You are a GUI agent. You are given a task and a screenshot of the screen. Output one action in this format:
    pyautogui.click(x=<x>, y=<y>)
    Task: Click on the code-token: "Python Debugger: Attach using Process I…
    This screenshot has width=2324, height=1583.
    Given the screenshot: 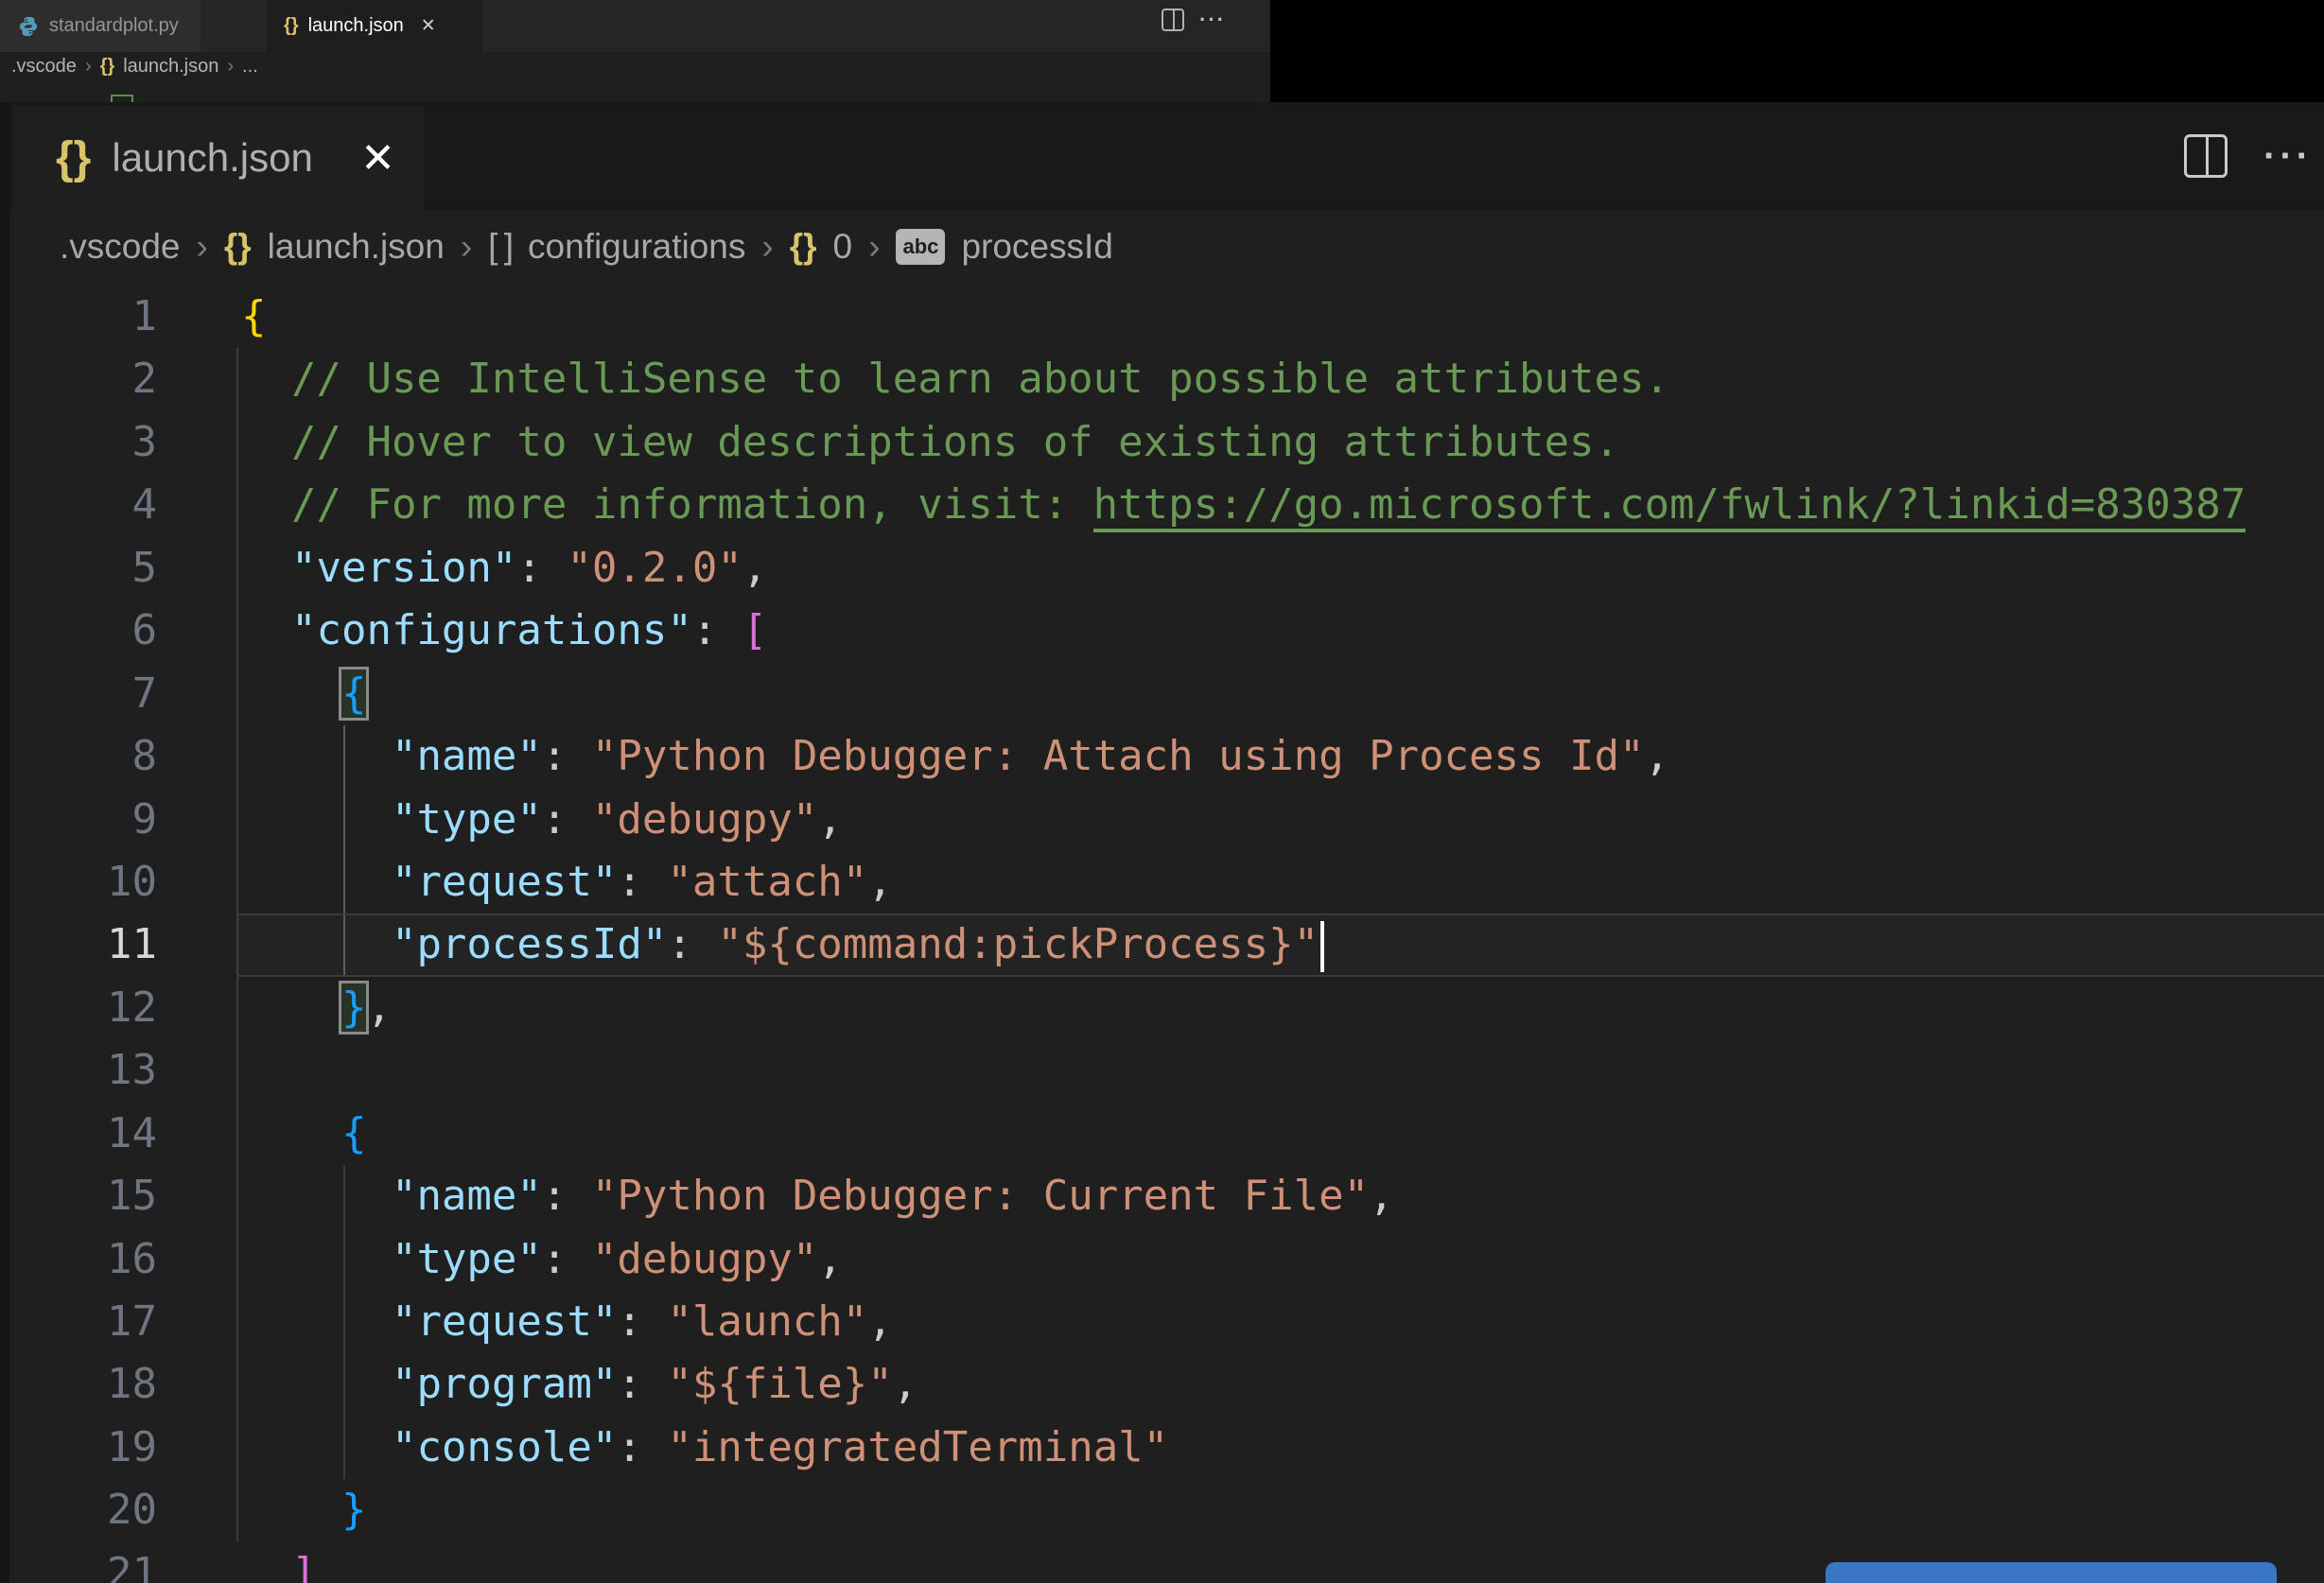 What is the action you would take?
    pyautogui.click(x=1118, y=757)
    